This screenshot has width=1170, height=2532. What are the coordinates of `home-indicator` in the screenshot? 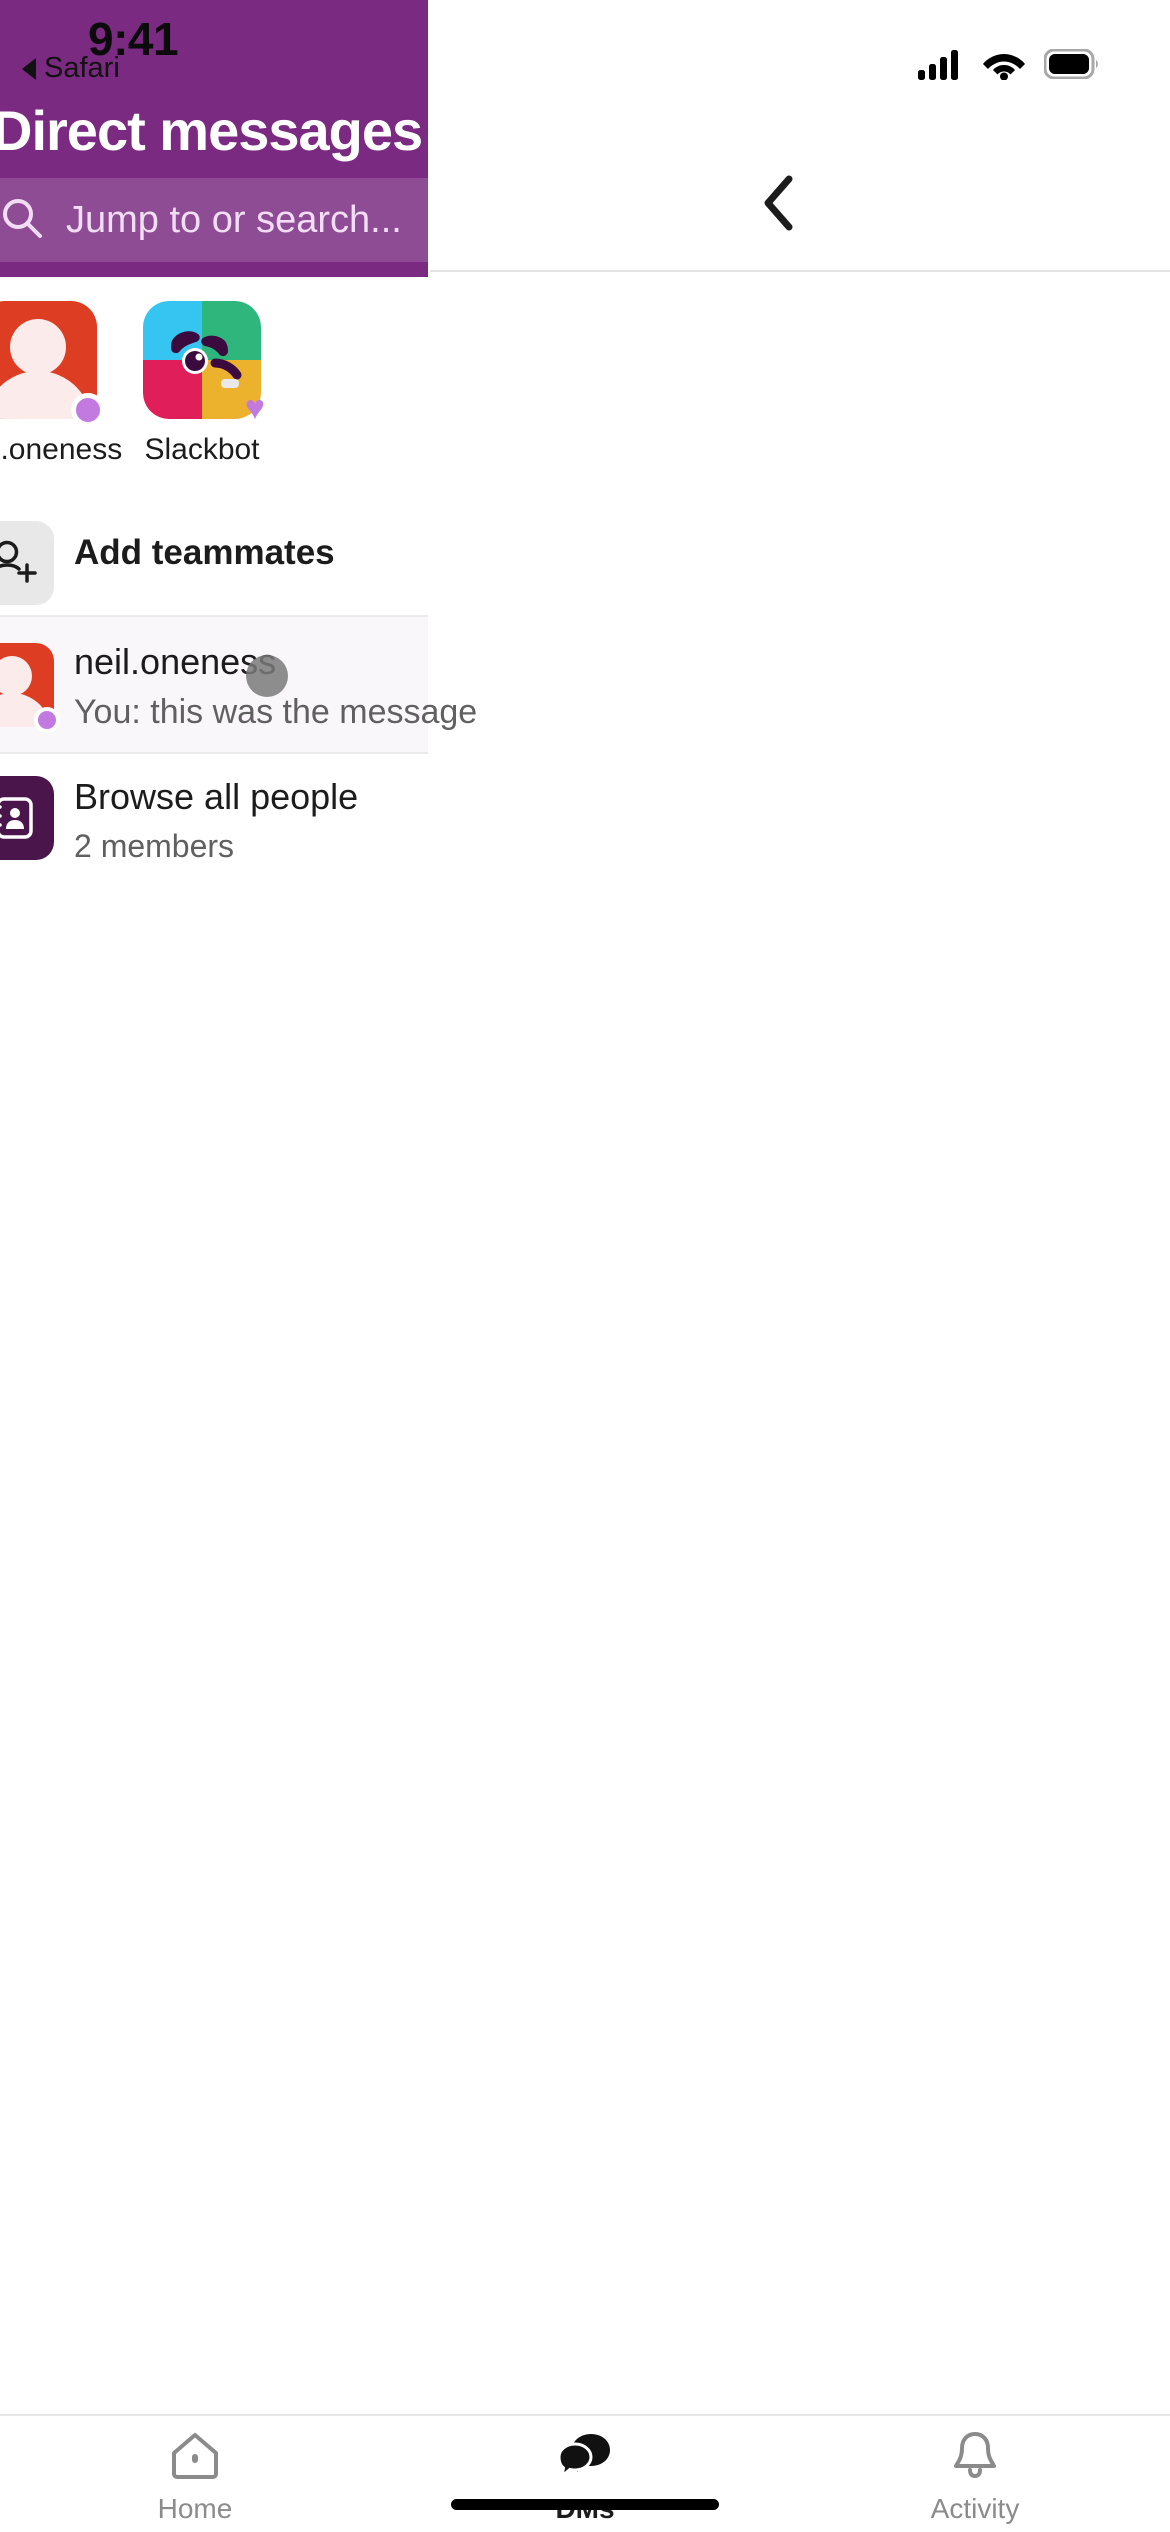 It's located at (585, 2504).